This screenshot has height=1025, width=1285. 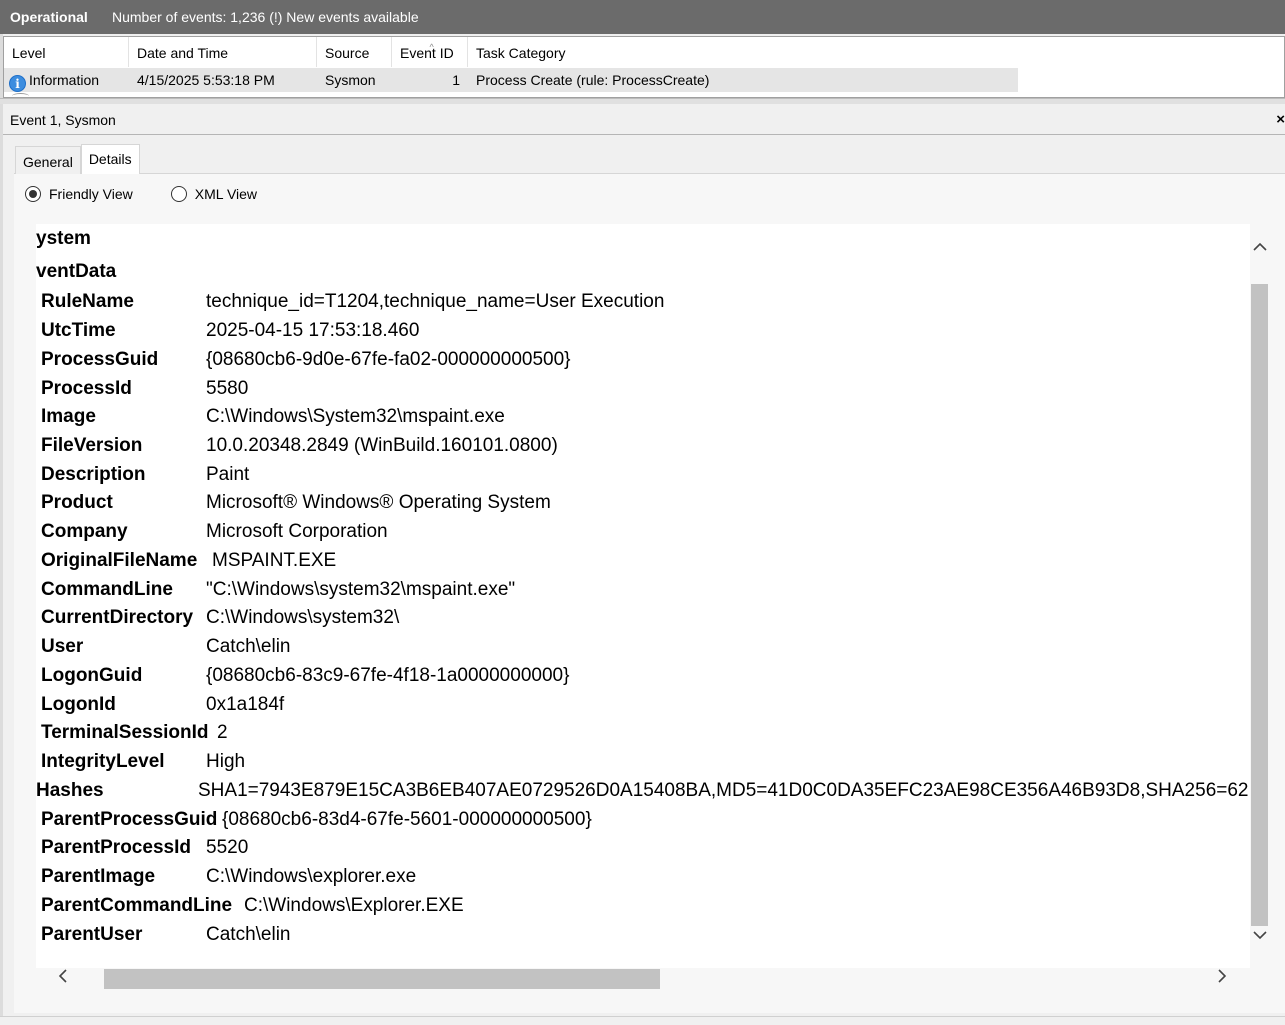 I want to click on event-title: Event 1, Sysmon, so click(x=63, y=120).